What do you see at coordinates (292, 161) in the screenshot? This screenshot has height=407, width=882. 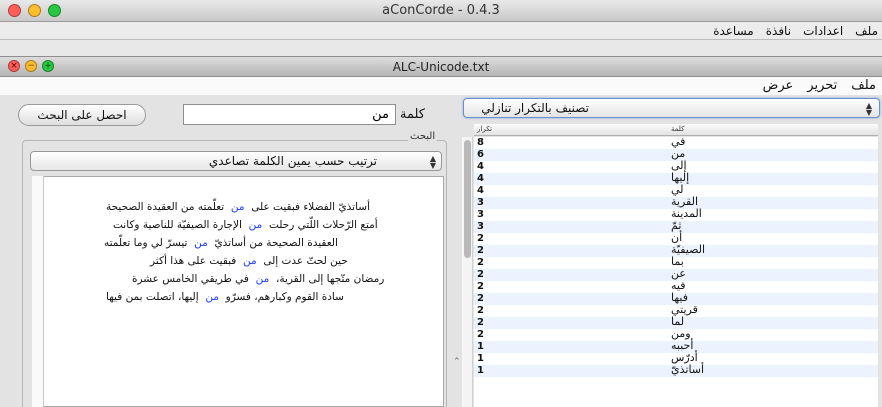 I see `results-sort-value: ترتيب حسب يمين الكلمة تصاعدي` at bounding box center [292, 161].